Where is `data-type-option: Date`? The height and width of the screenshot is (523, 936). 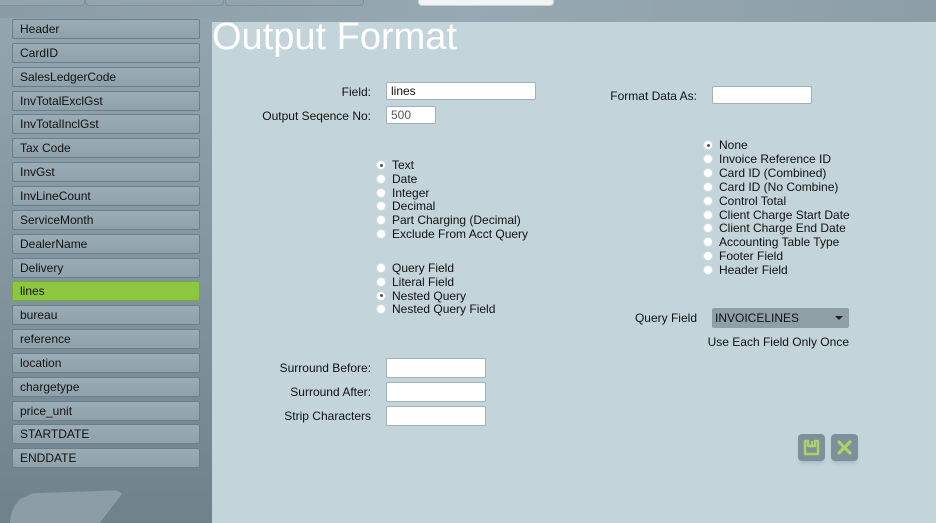 data-type-option: Date is located at coordinates (396, 179).